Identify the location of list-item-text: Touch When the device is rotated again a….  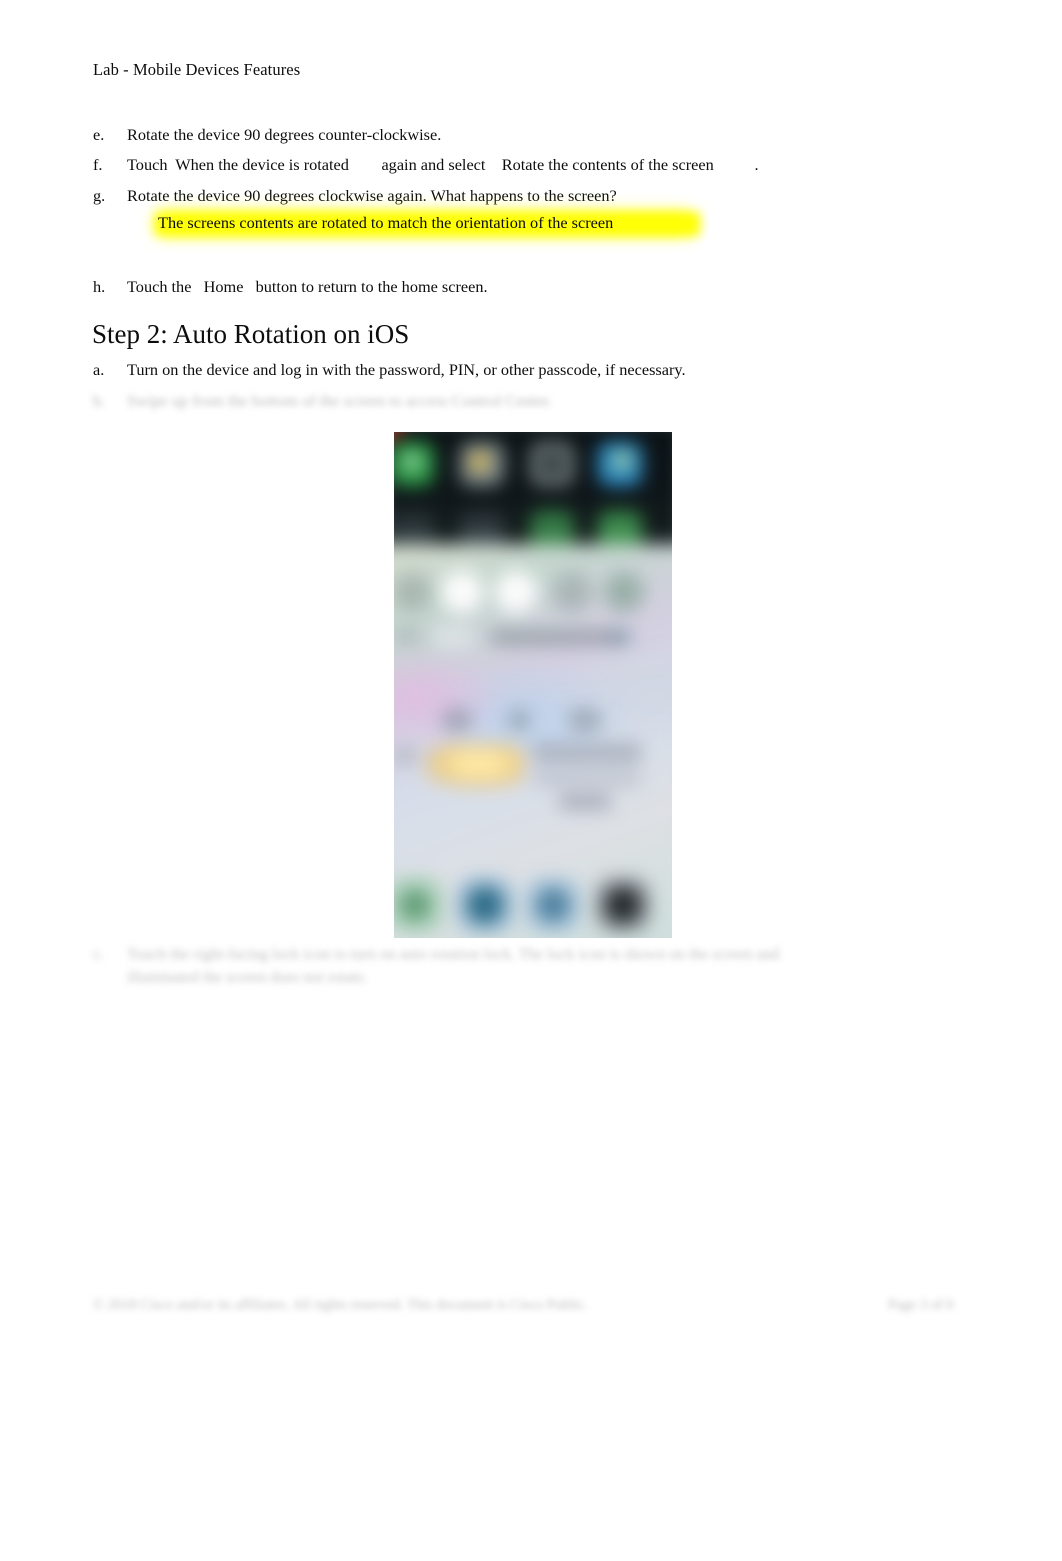
(443, 164).